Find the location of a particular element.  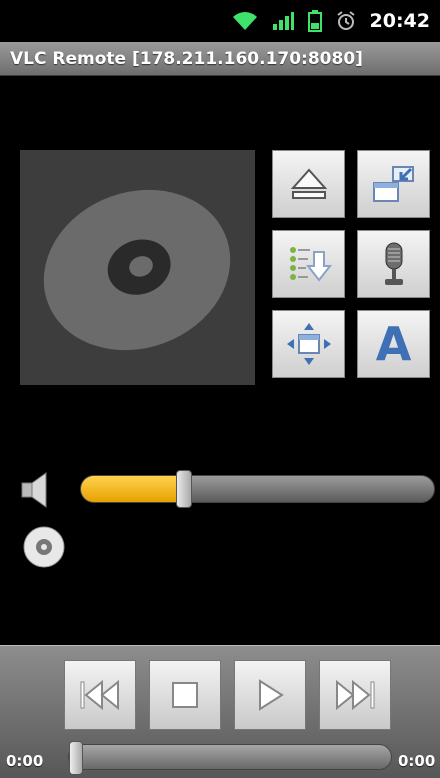

cd-icon is located at coordinates (44, 547).